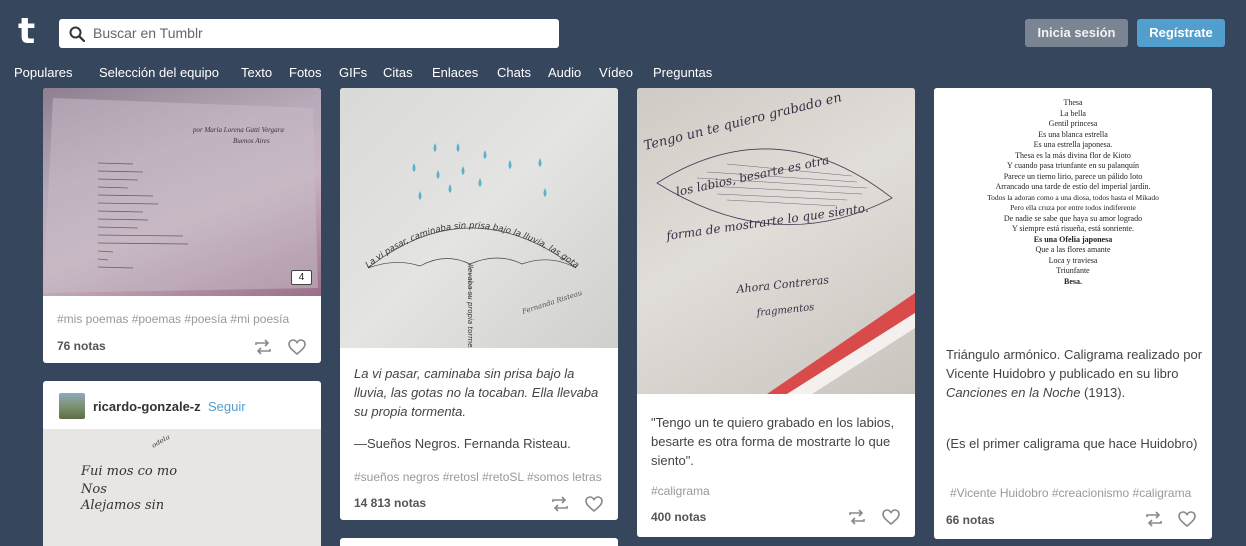 This screenshot has width=1246, height=546. Describe the element at coordinates (182, 487) in the screenshot. I see `post-photo: ᵒᵈᵉˡᵃ Fui mos co mo Nos Alejamos sin` at that location.